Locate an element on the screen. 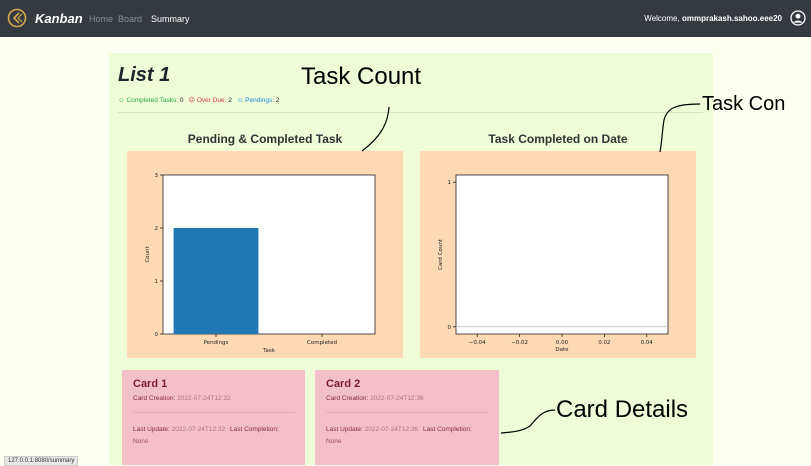 Image resolution: width=811 pixels, height=466 pixels. annotation-task-completed: Task Con is located at coordinates (744, 104).